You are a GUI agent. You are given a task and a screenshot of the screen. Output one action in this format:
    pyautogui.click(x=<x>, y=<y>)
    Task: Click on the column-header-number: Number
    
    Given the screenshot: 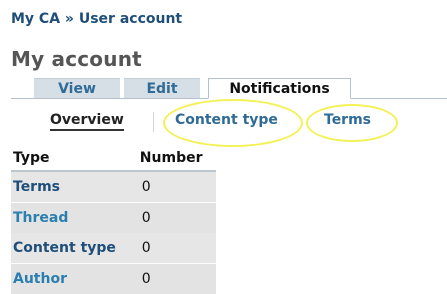 What is the action you would take?
    pyautogui.click(x=177, y=159)
    